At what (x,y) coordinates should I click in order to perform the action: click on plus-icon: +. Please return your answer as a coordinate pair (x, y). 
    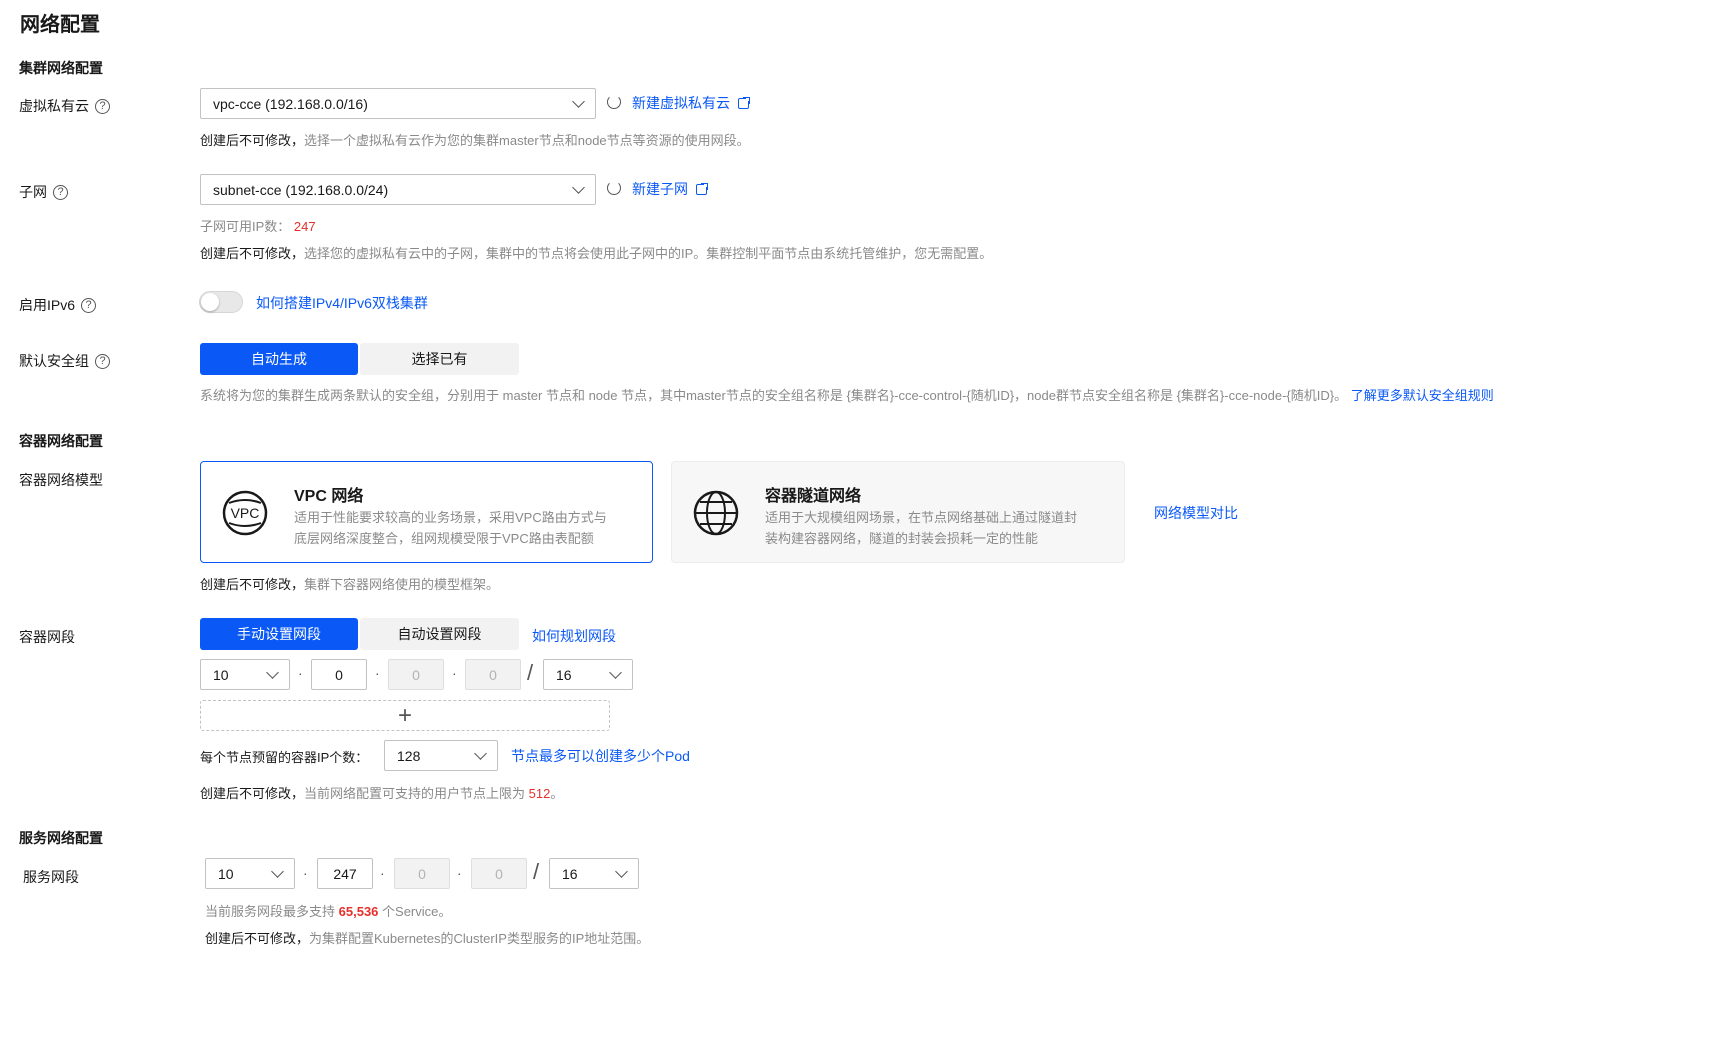
    Looking at the image, I should click on (404, 715).